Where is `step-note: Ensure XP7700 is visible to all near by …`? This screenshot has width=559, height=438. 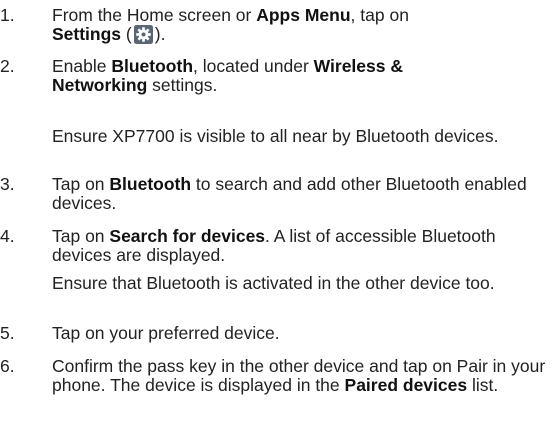 step-note: Ensure XP7700 is visible to all near by … is located at coordinates (275, 136).